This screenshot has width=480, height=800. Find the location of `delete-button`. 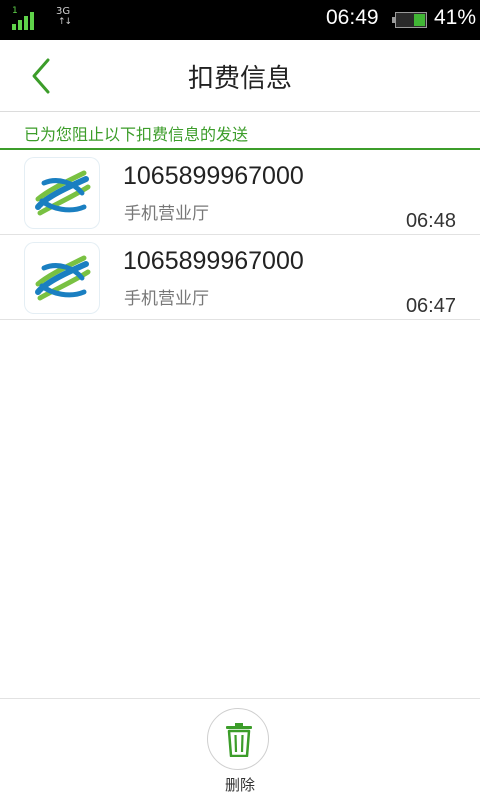

delete-button is located at coordinates (238, 739).